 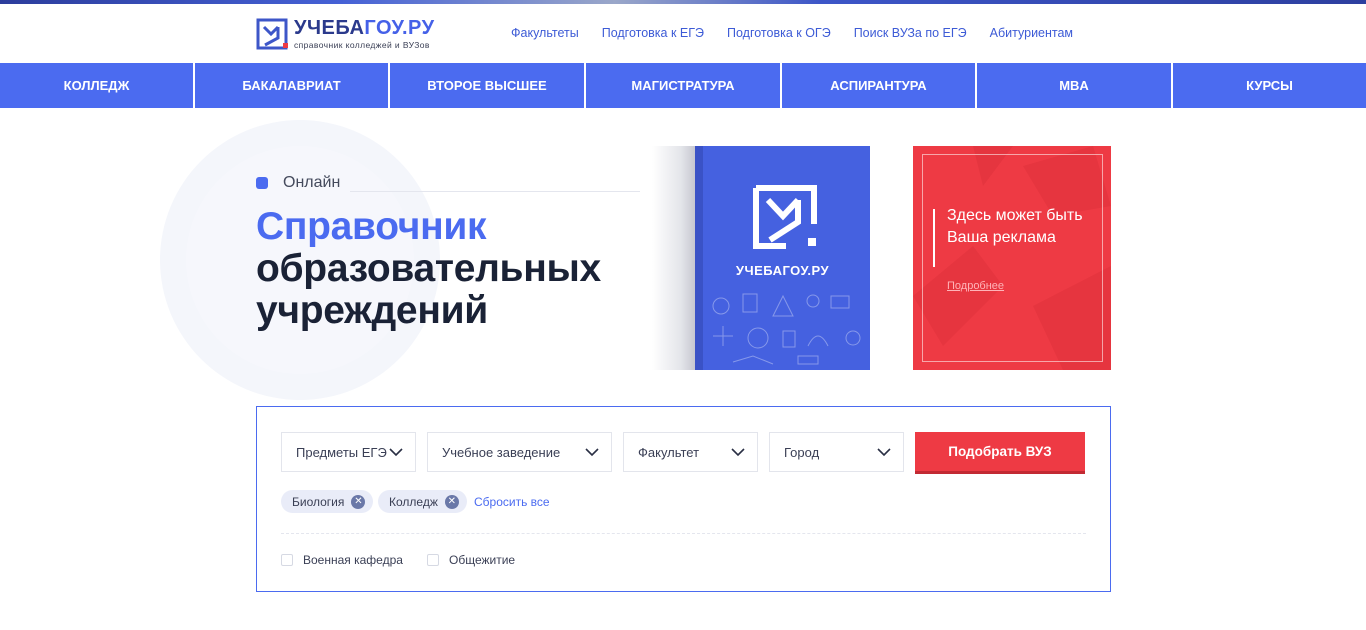 What do you see at coordinates (318, 501) in the screenshot?
I see `filter-chip-label: Биология` at bounding box center [318, 501].